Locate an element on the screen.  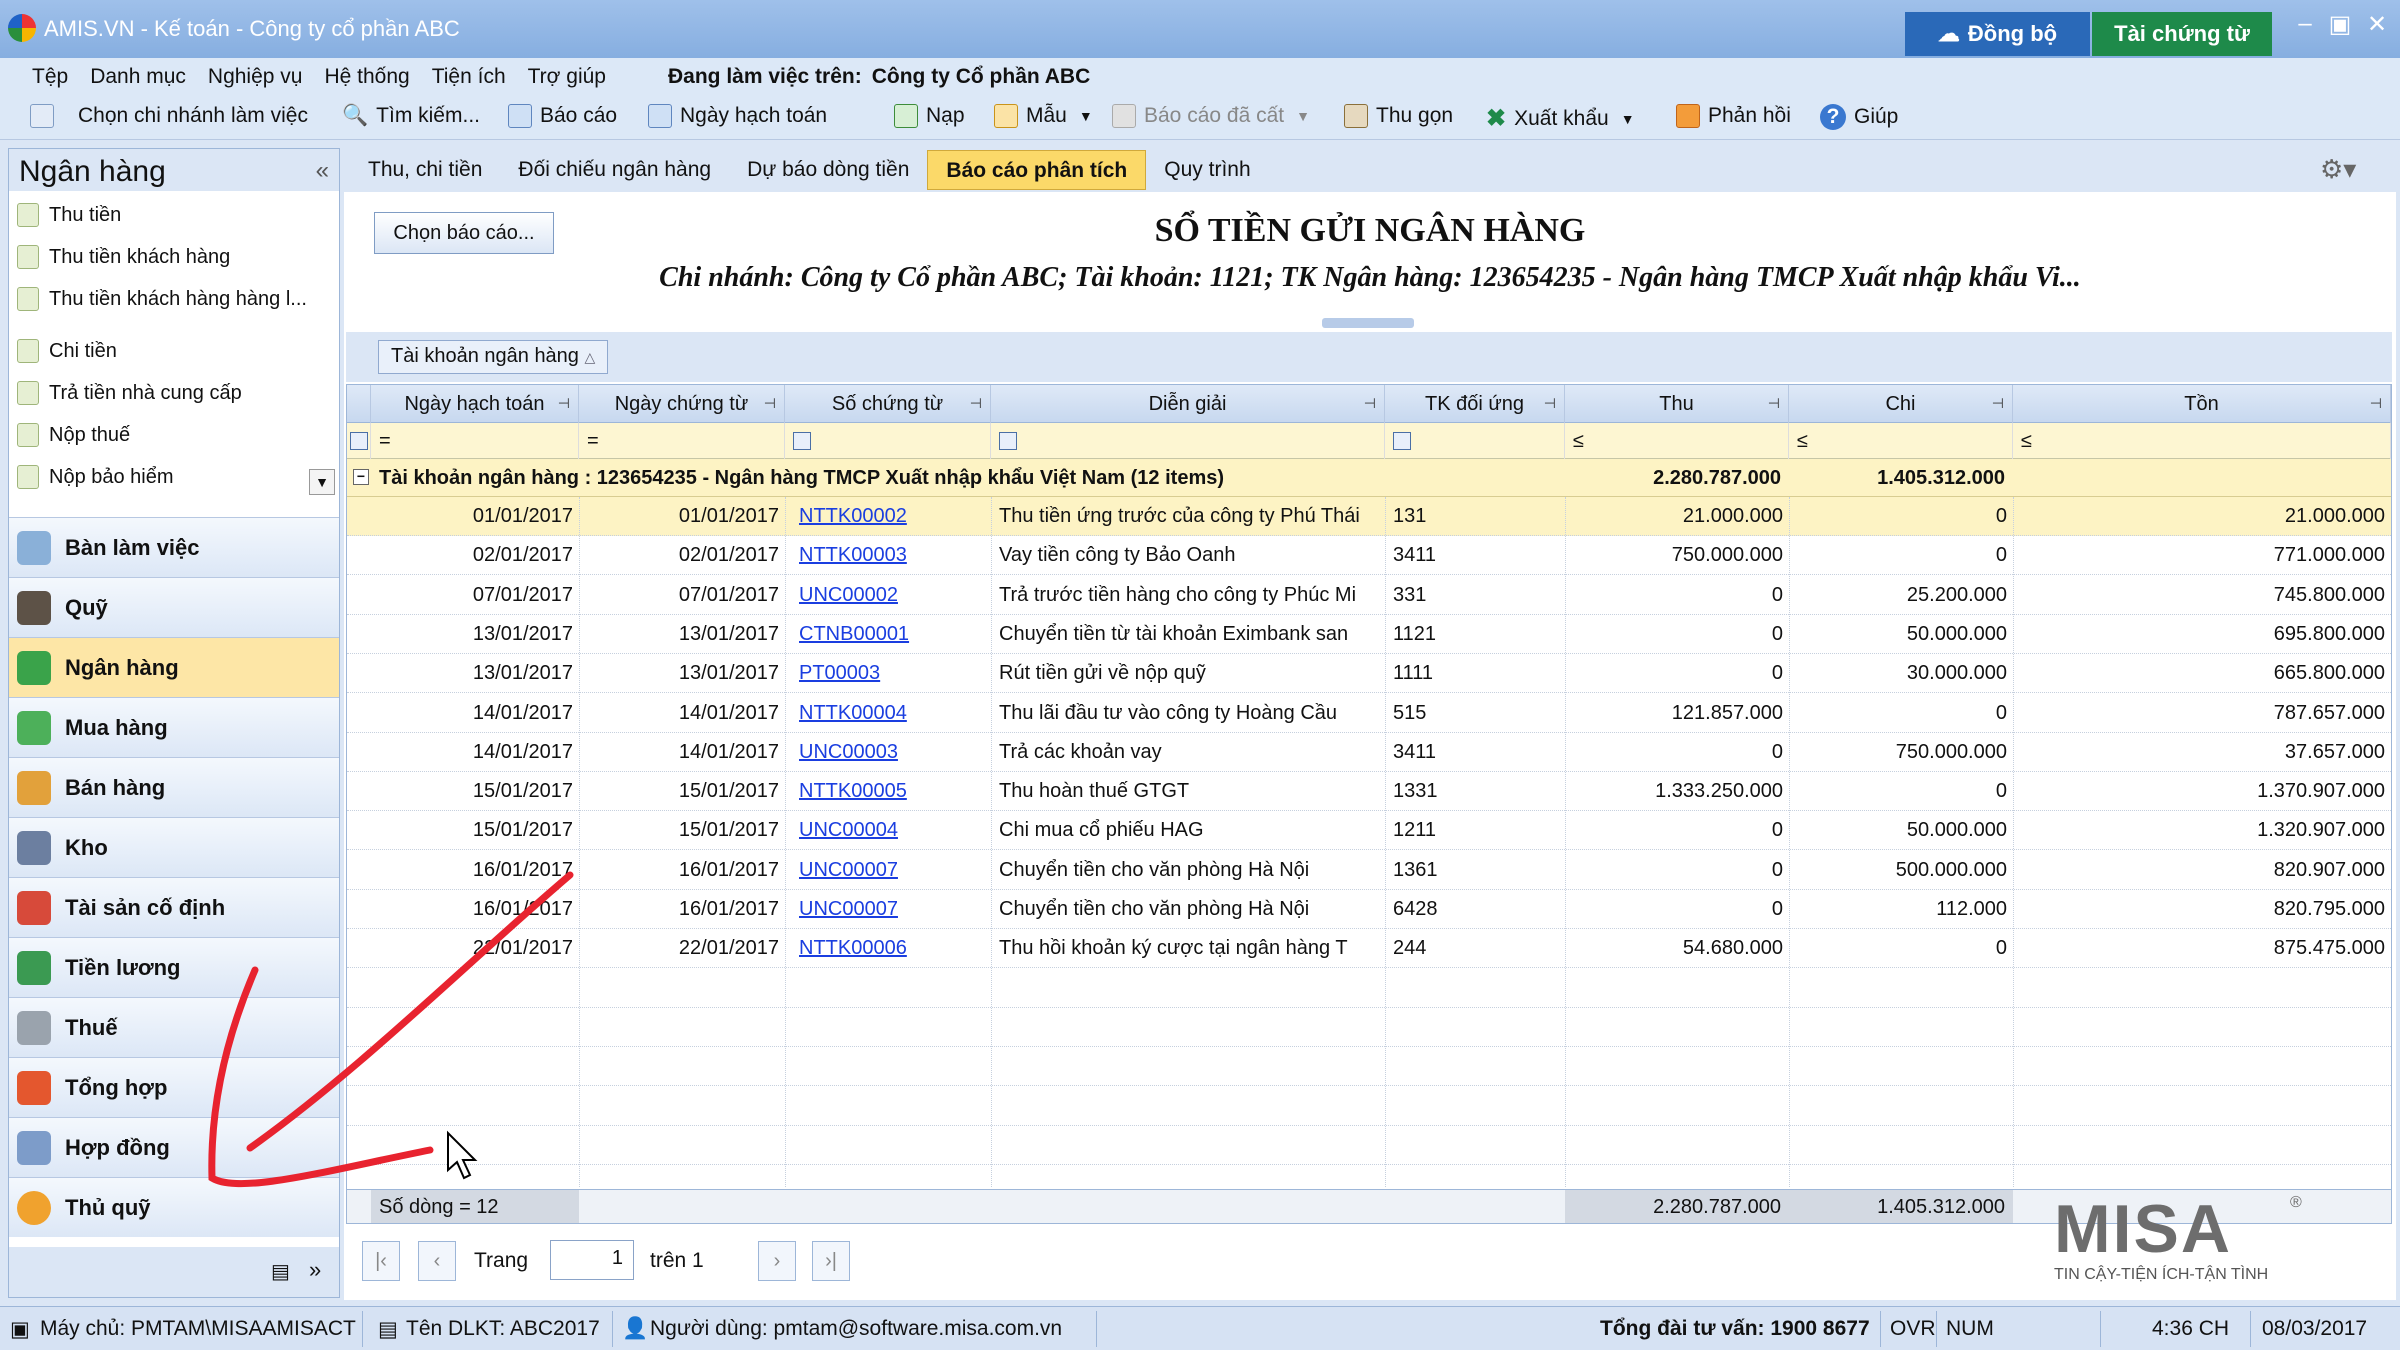
annotation-arrow is located at coordinates (391, 1029).